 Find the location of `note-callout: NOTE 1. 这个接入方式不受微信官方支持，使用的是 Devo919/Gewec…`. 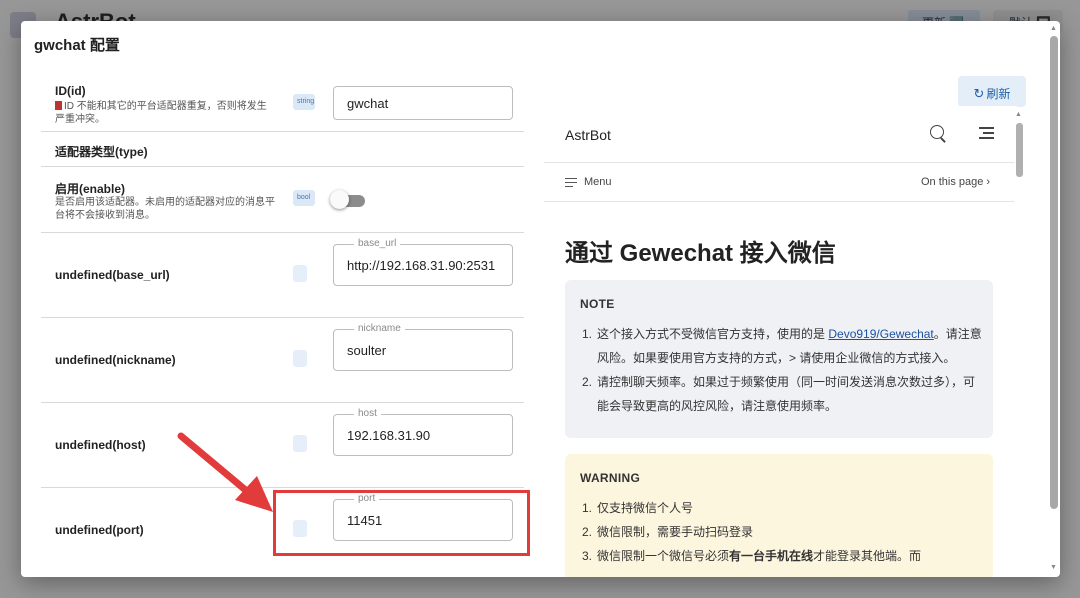

note-callout: NOTE 1. 这个接入方式不受微信官方支持，使用的是 Devo919/Gewec… is located at coordinates (779, 359).